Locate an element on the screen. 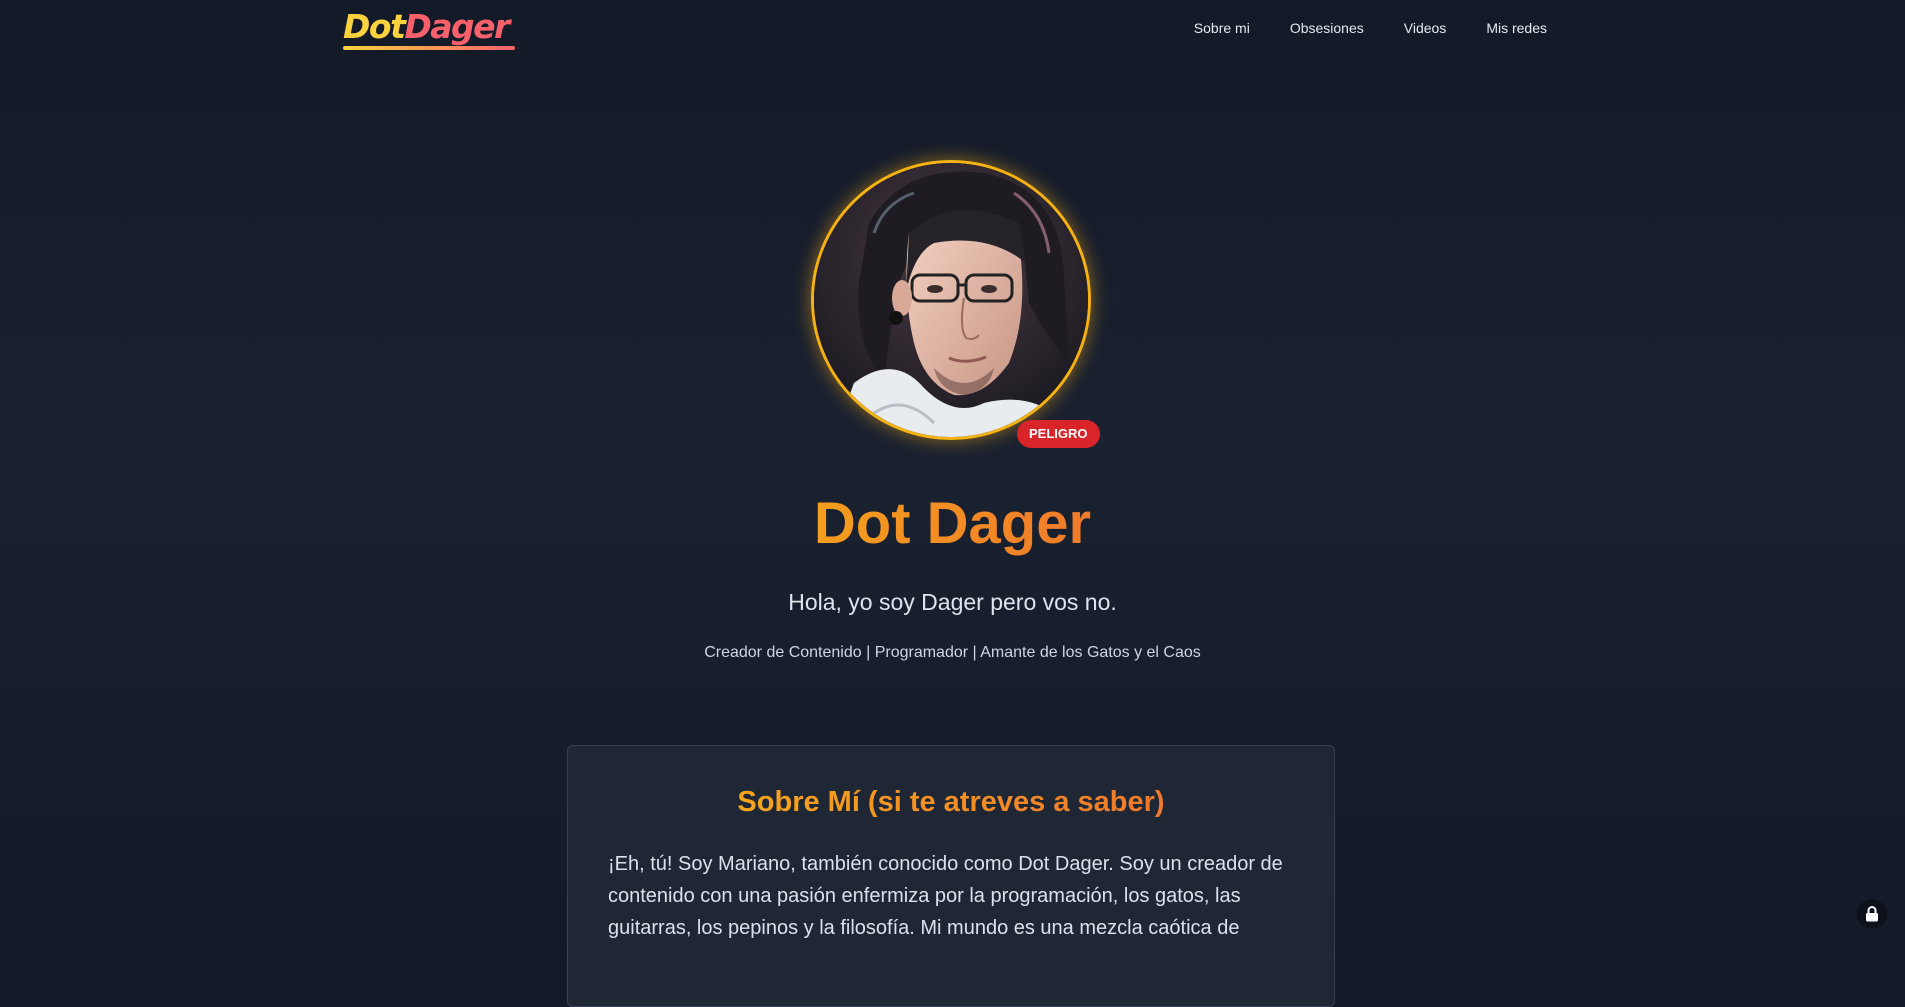 The image size is (1905, 1007). hero-title: Dot Dager is located at coordinates (952, 524).